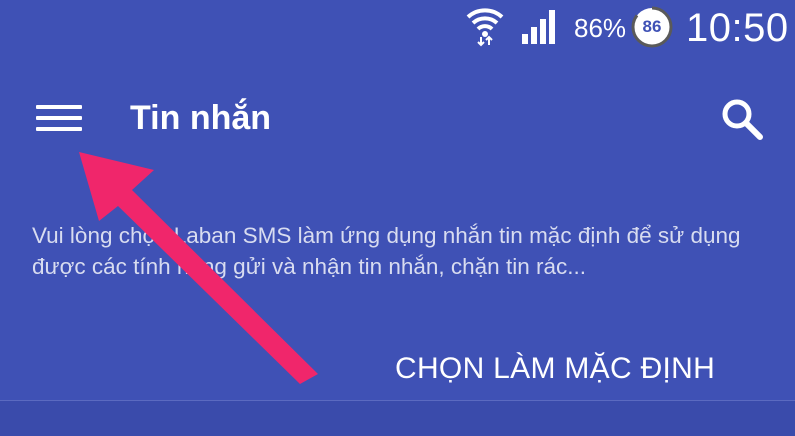  Describe the element at coordinates (555, 369) in the screenshot. I see `set-default-button: CHỌN LÀM MẶC ĐỊNH` at that location.